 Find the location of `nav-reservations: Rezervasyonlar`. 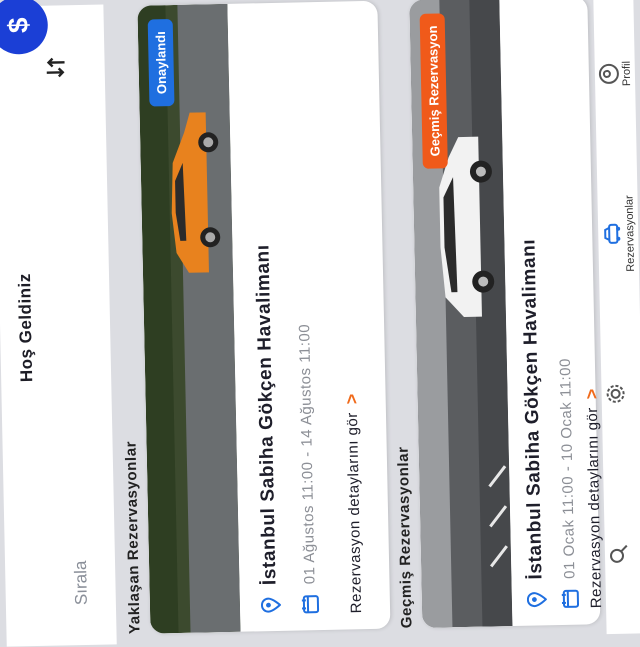

nav-reservations: Rezervasyonlar is located at coordinates (617, 233).